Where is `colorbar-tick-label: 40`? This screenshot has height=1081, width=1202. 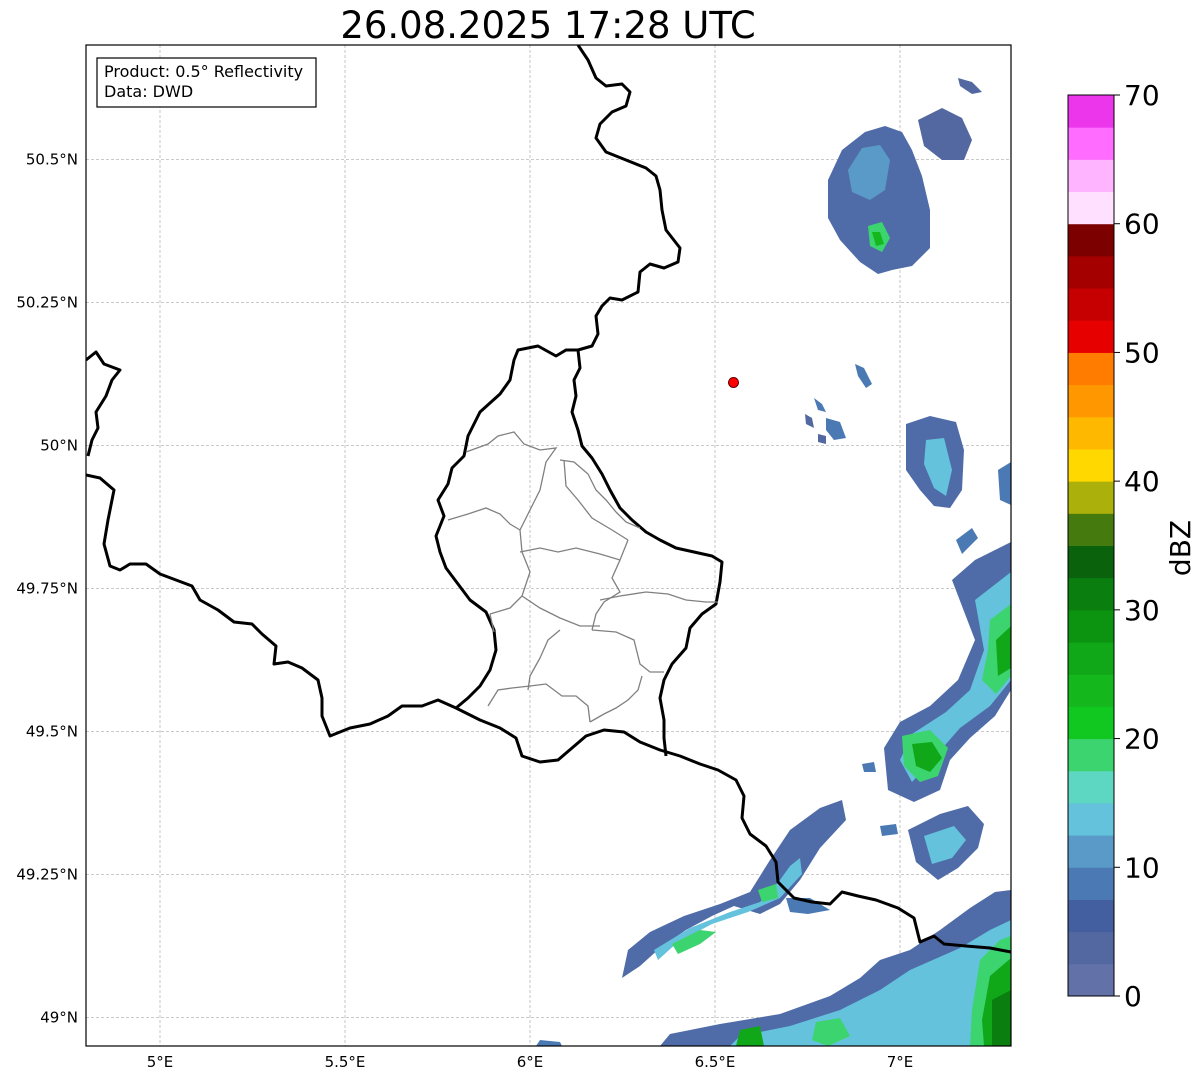 colorbar-tick-label: 40 is located at coordinates (1142, 481).